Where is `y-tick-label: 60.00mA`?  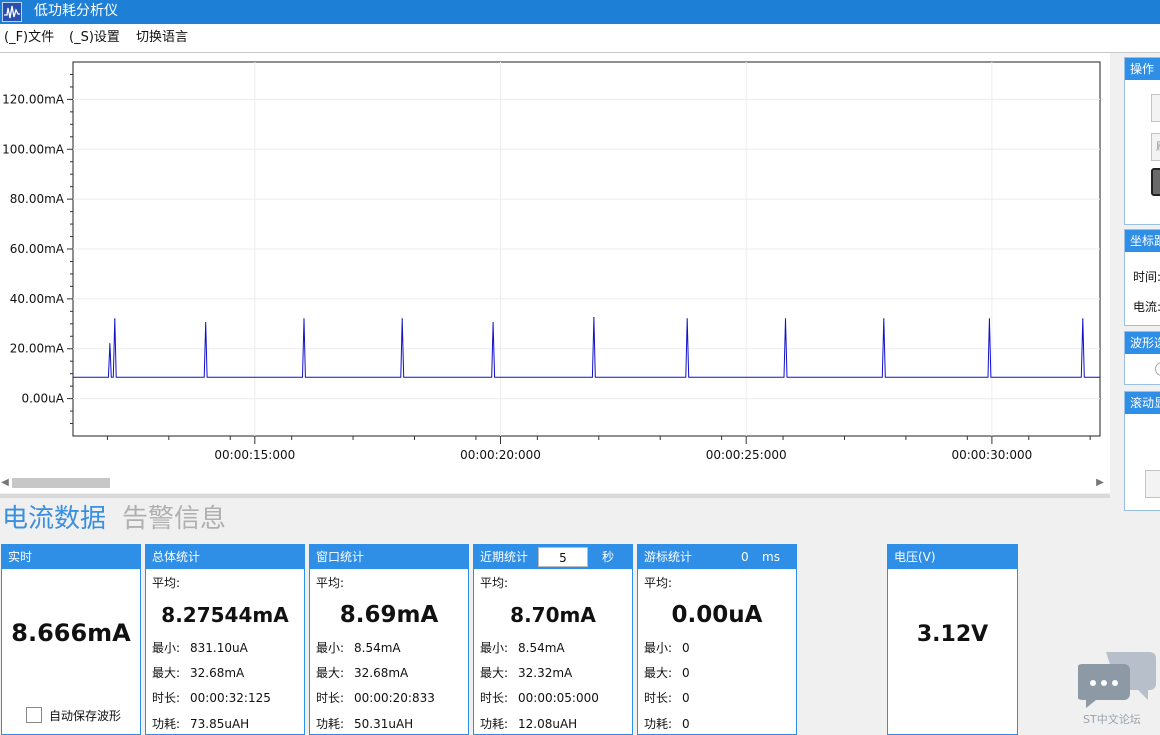
y-tick-label: 60.00mA is located at coordinates (37, 249).